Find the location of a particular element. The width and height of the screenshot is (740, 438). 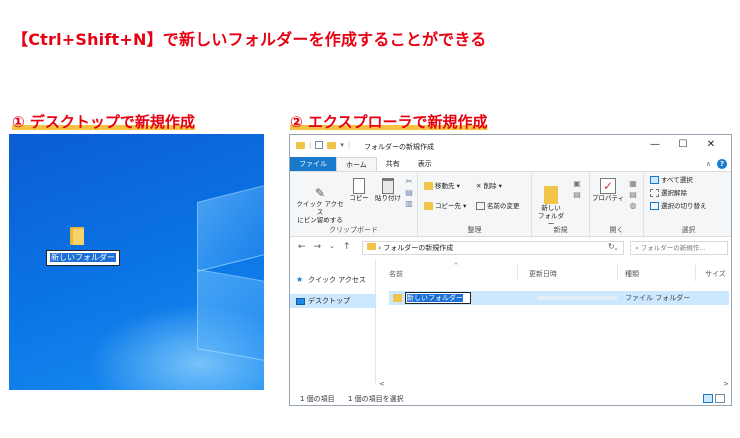

tab-home: ホーム is located at coordinates (356, 164).